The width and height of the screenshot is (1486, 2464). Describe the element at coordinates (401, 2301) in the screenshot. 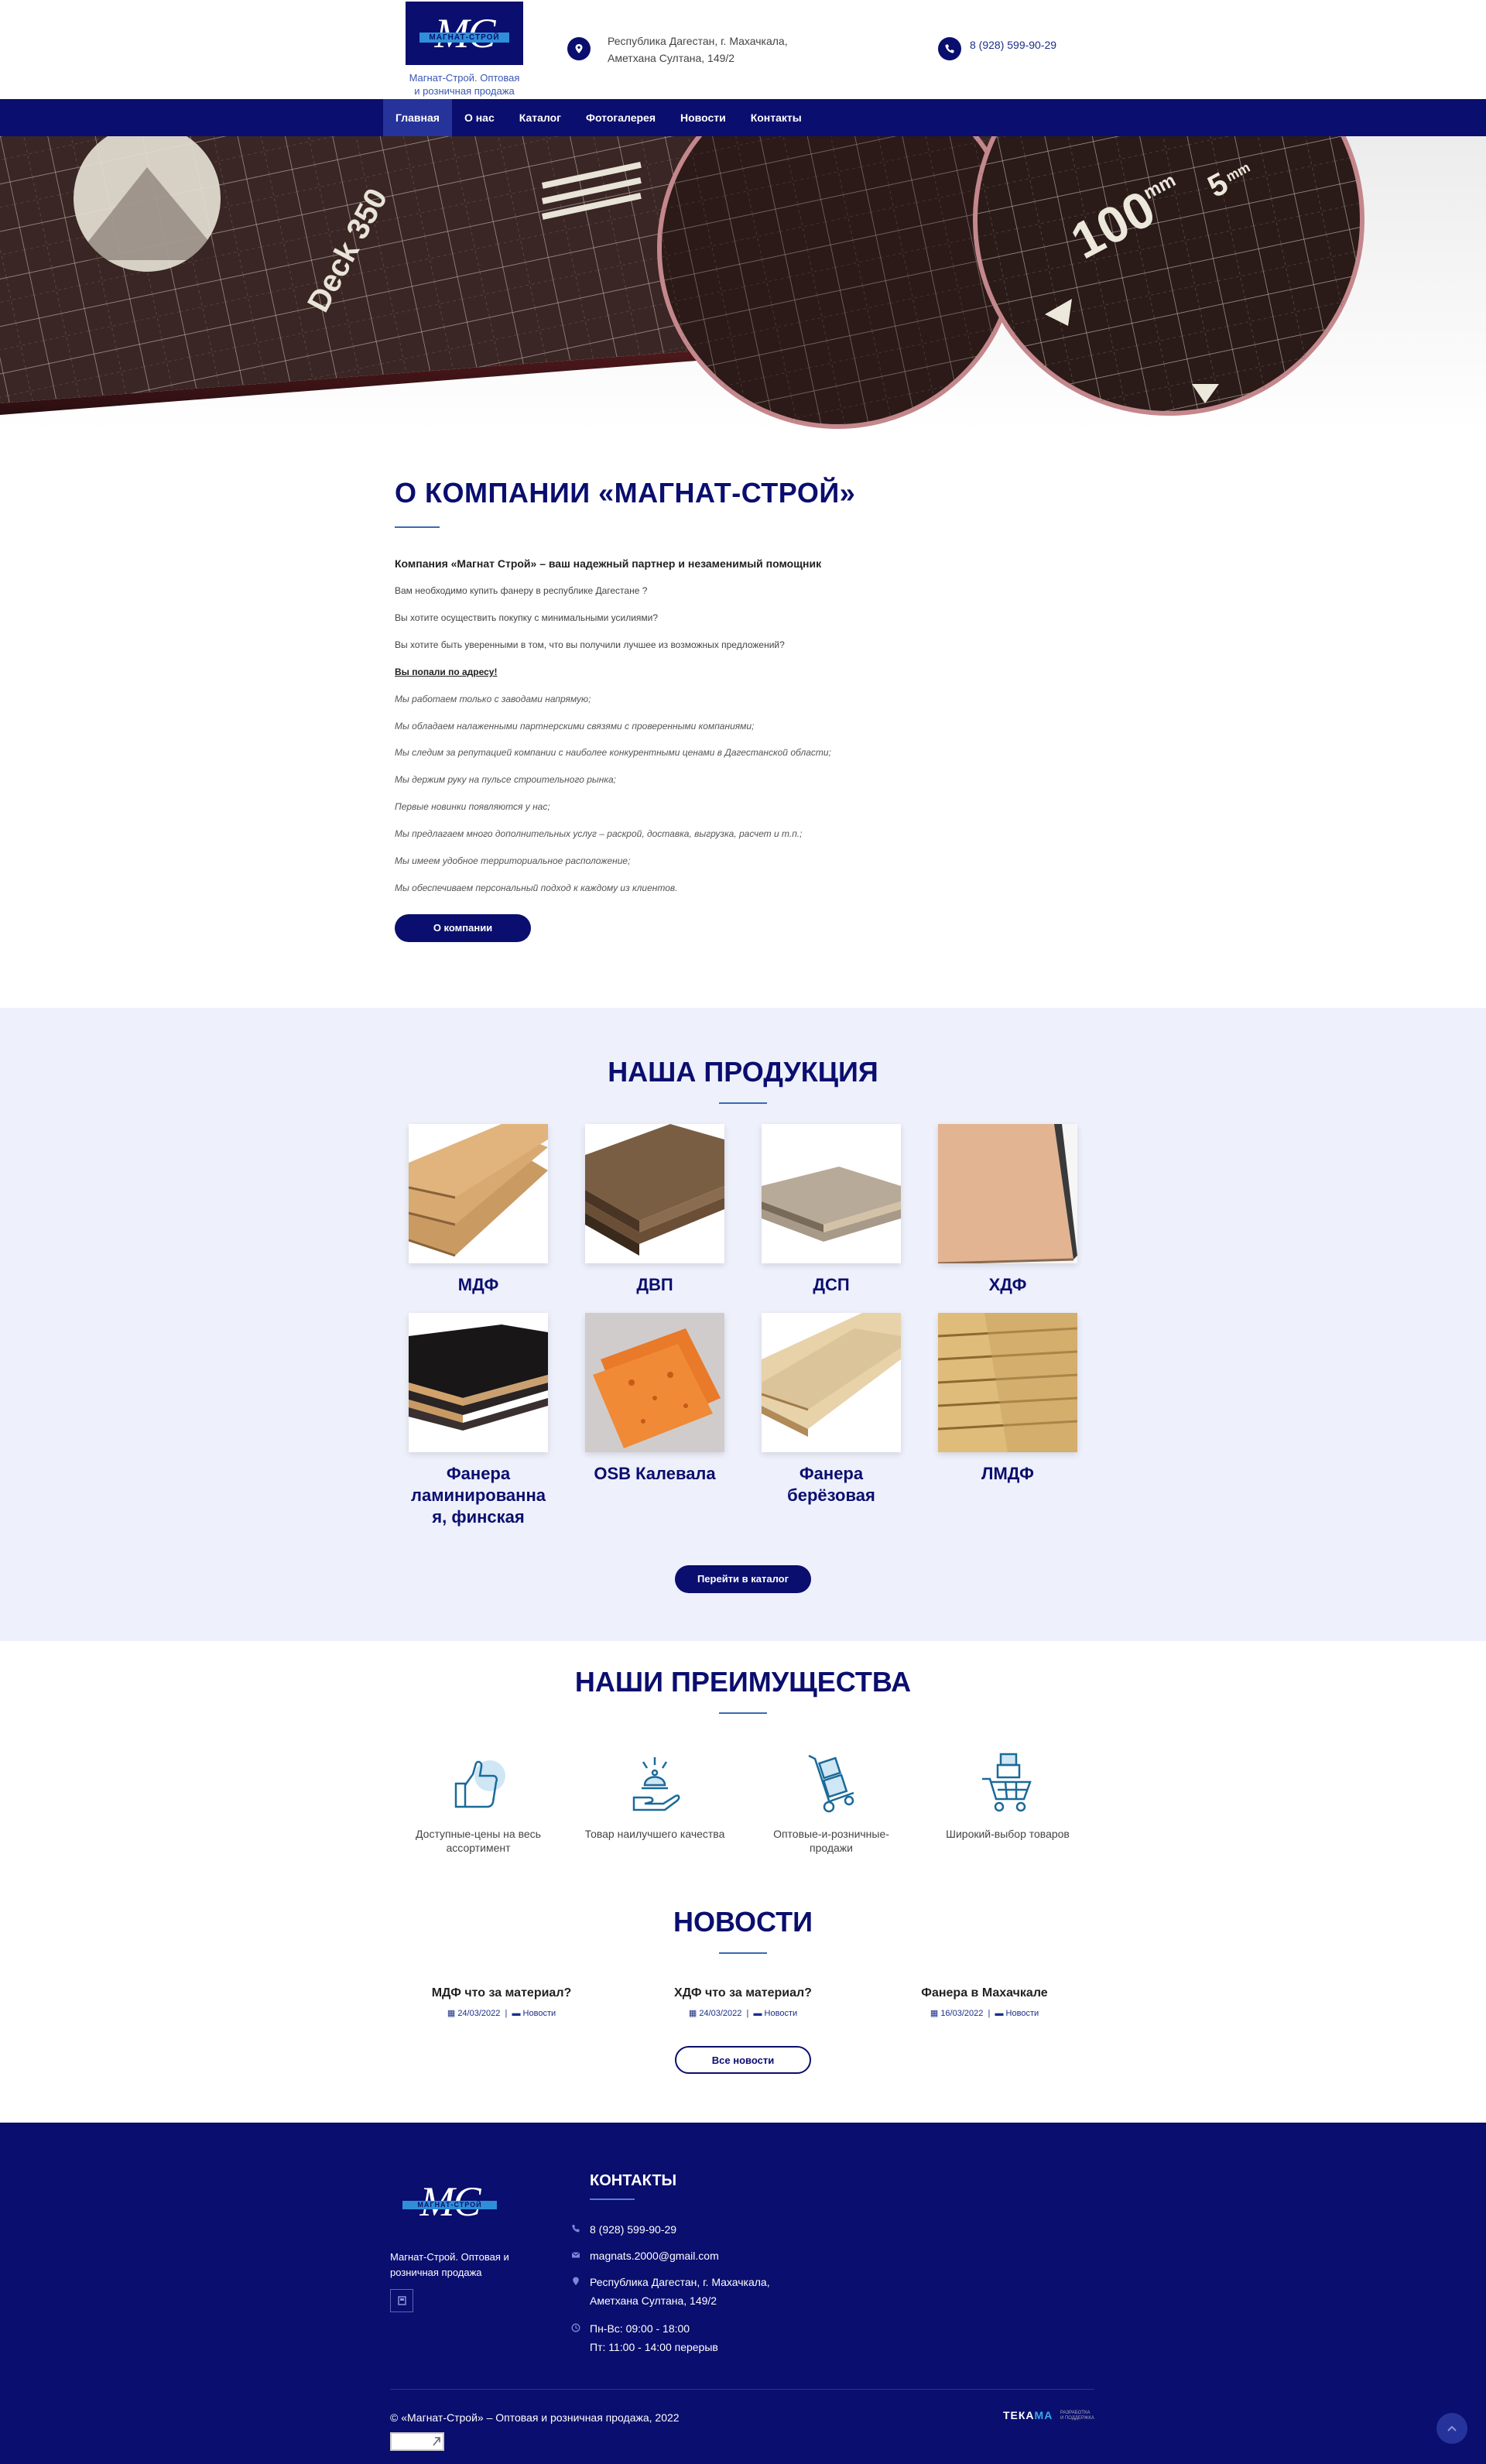

I see `social-icon` at that location.